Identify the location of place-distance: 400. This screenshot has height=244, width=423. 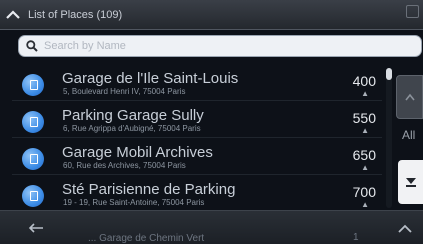
(364, 81).